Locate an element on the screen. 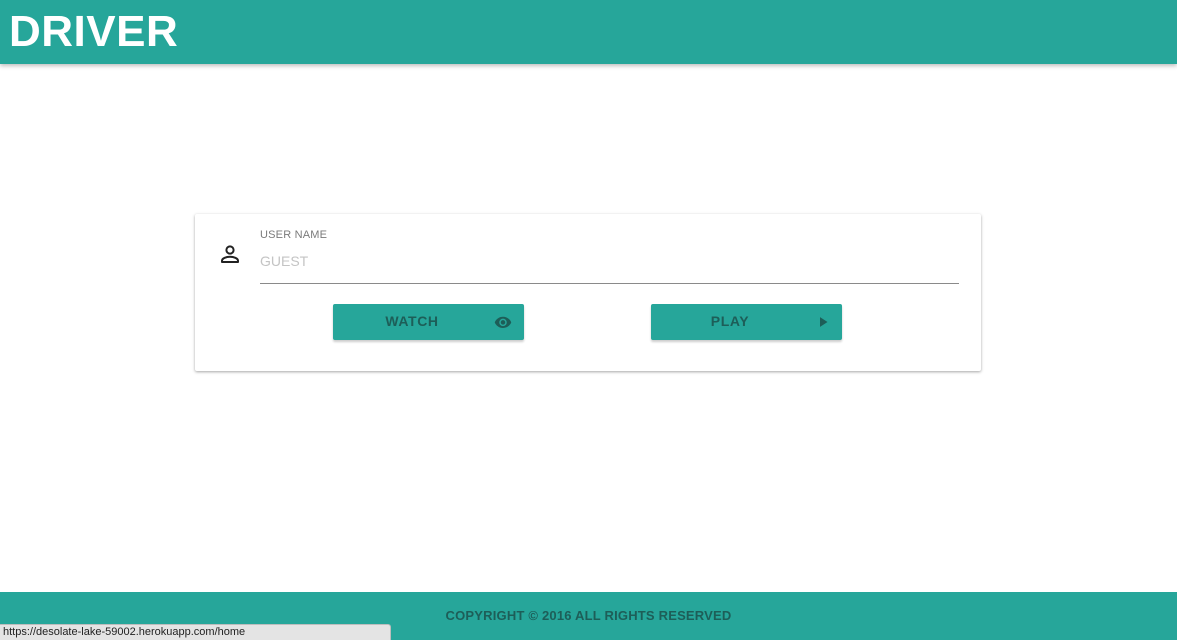  copyright-text: COPYRIGHT © 2016 ALL RIGHTS RESERVED is located at coordinates (588, 615).